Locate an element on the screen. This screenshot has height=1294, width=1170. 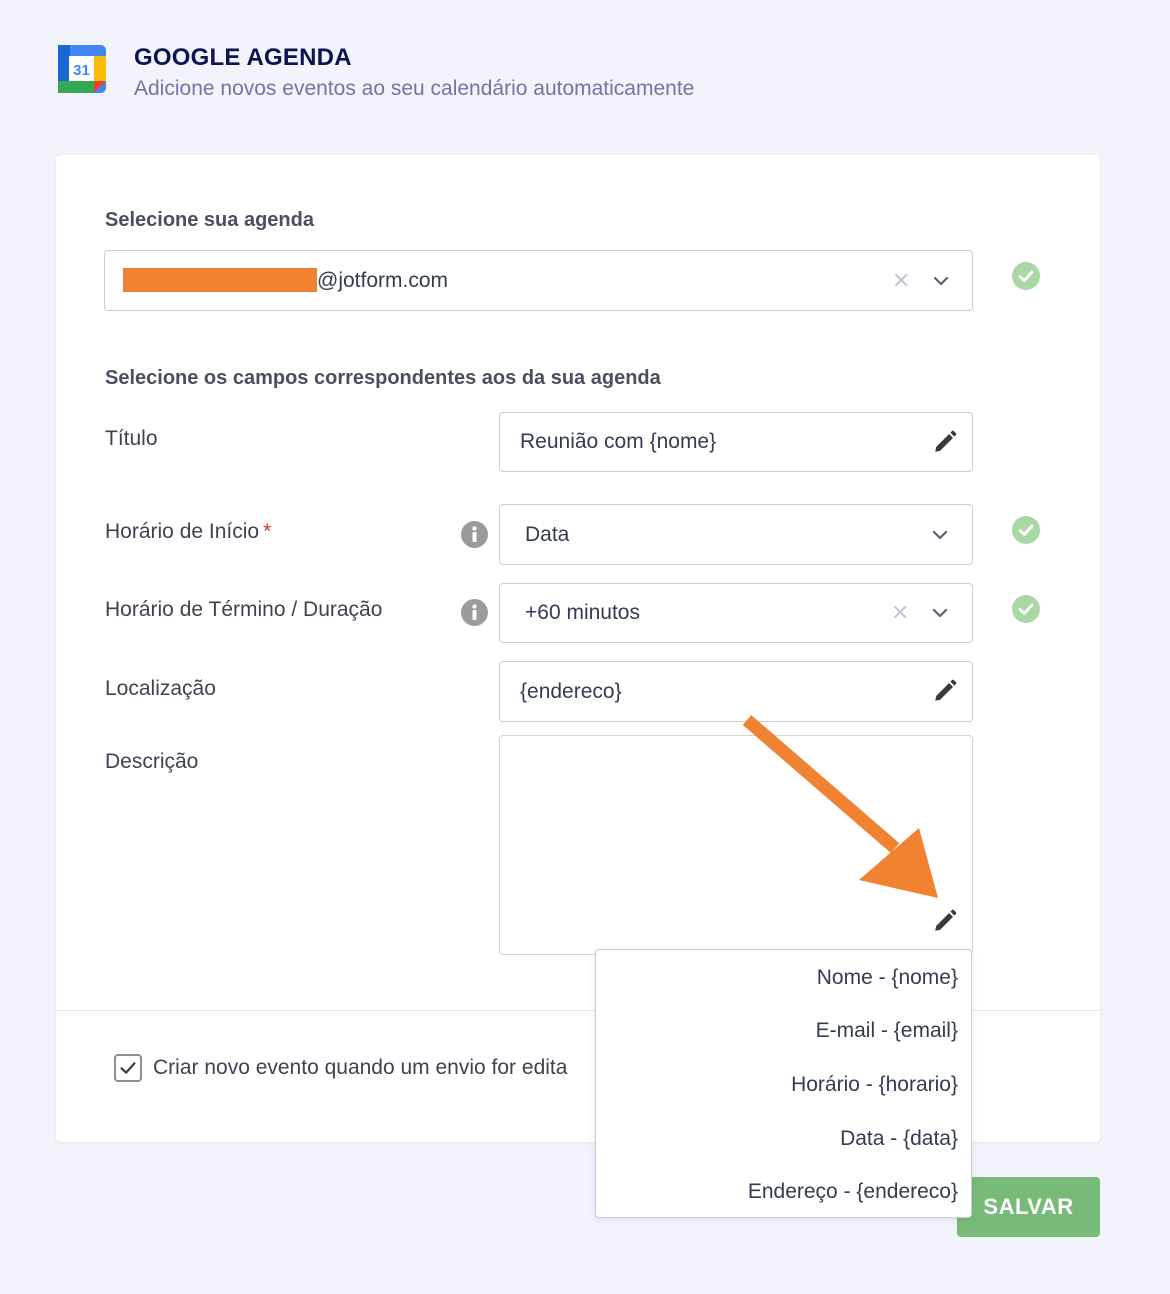
calendar-section-label: Selecione sua agenda is located at coordinates (209, 220).